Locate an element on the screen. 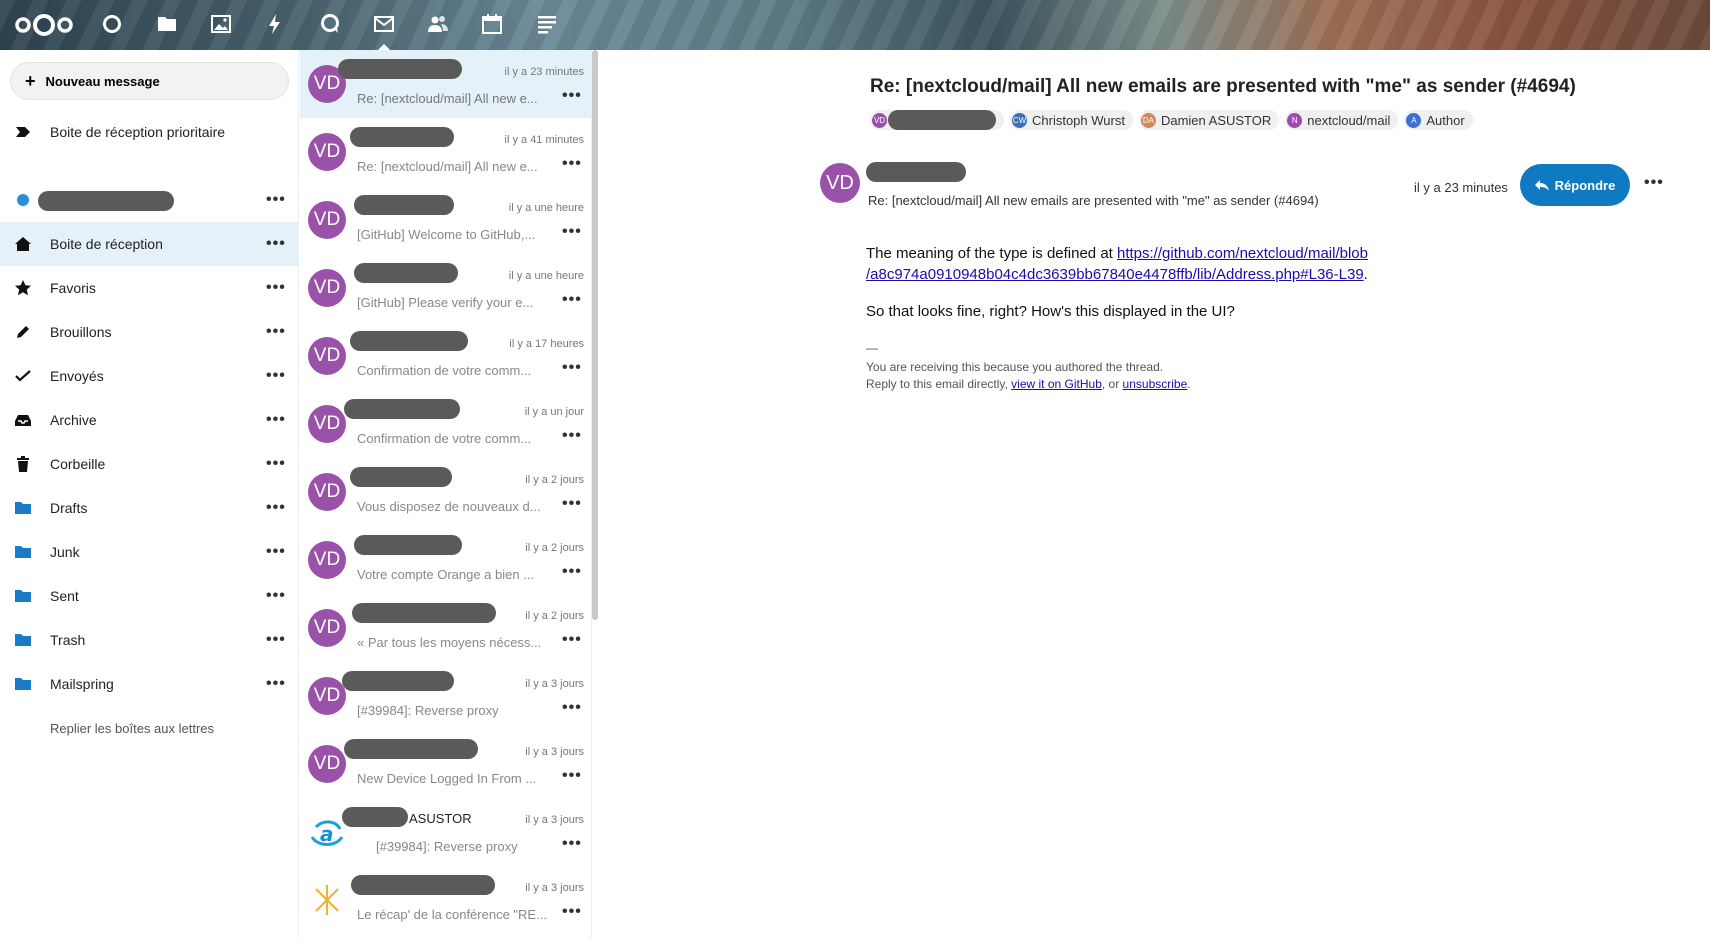 The image size is (1710, 938). nav-item-trash: Trash ••• is located at coordinates (149, 640).